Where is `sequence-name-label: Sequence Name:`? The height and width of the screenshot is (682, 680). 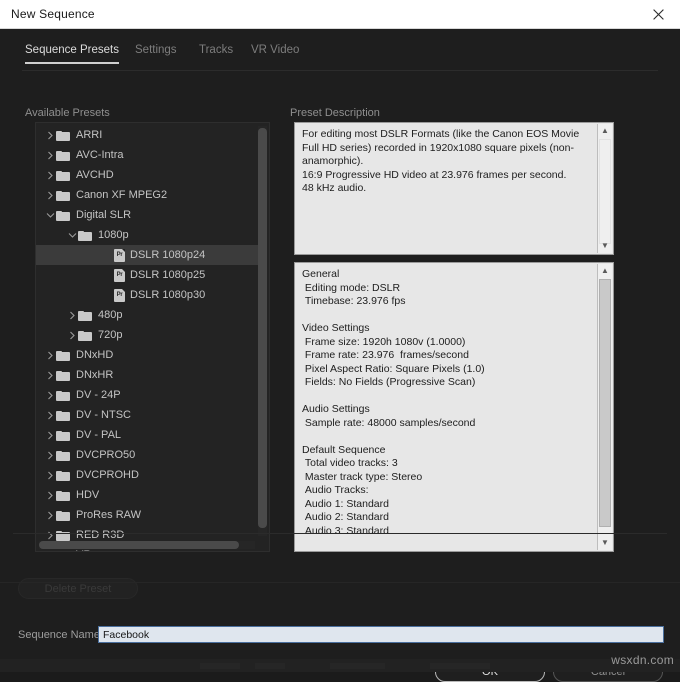
sequence-name-label: Sequence Name: is located at coordinates (60, 635).